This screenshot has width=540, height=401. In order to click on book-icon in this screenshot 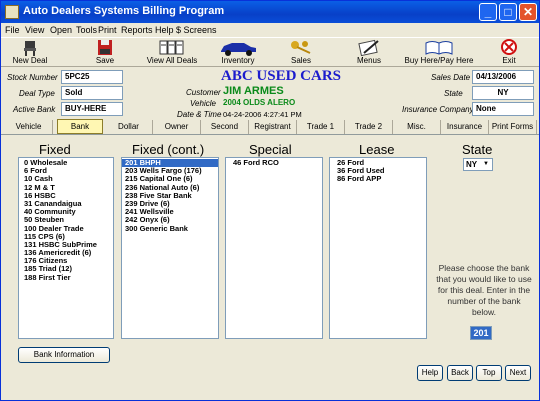, I will do `click(439, 48)`.